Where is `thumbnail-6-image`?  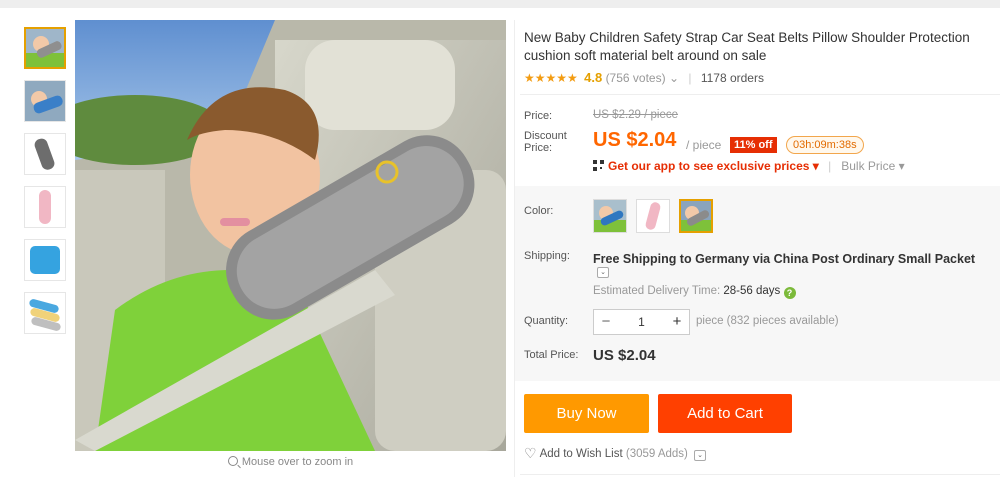 thumbnail-6-image is located at coordinates (45, 313).